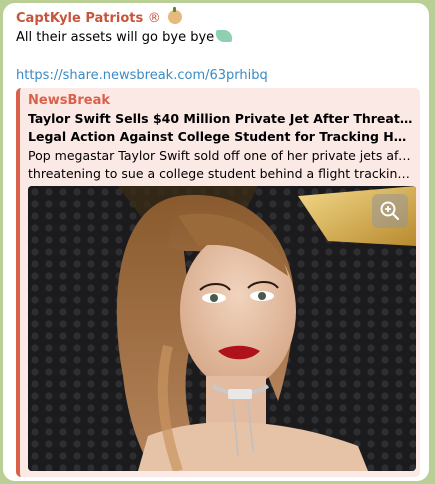 This screenshot has height=484, width=435. What do you see at coordinates (115, 37) in the screenshot?
I see `message-text-content: All their assets will go bye bye` at bounding box center [115, 37].